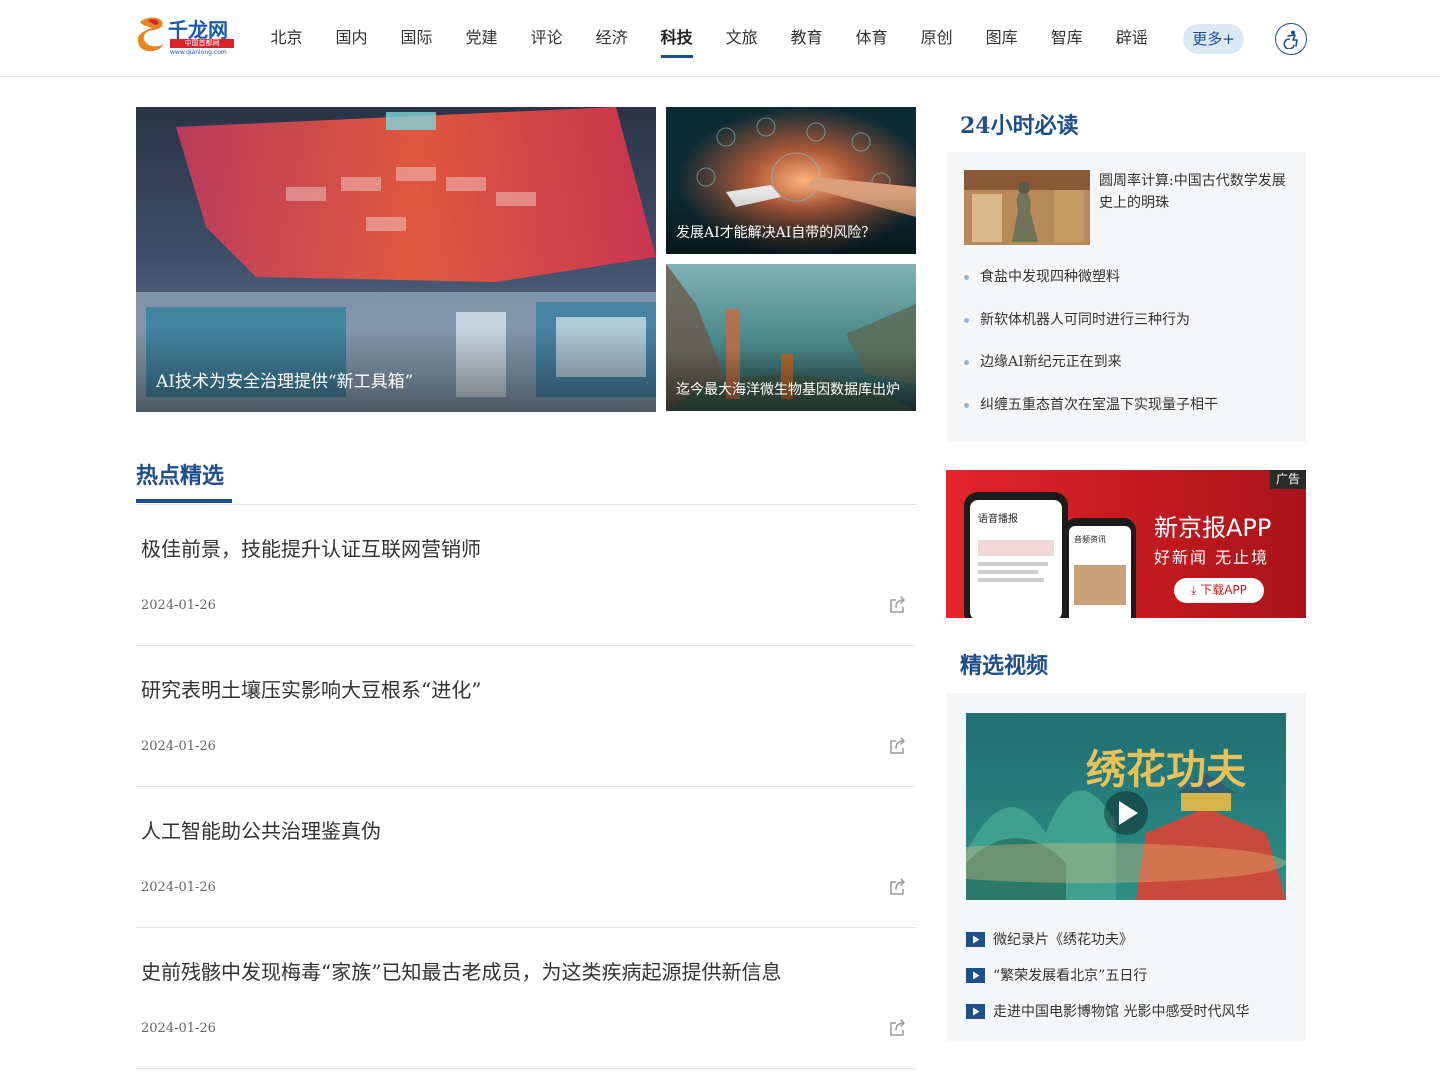  Describe the element at coordinates (1121, 1012) in the screenshot. I see `video-item-label: 走进中国电影博物馆 光影中感受时代风华` at that location.